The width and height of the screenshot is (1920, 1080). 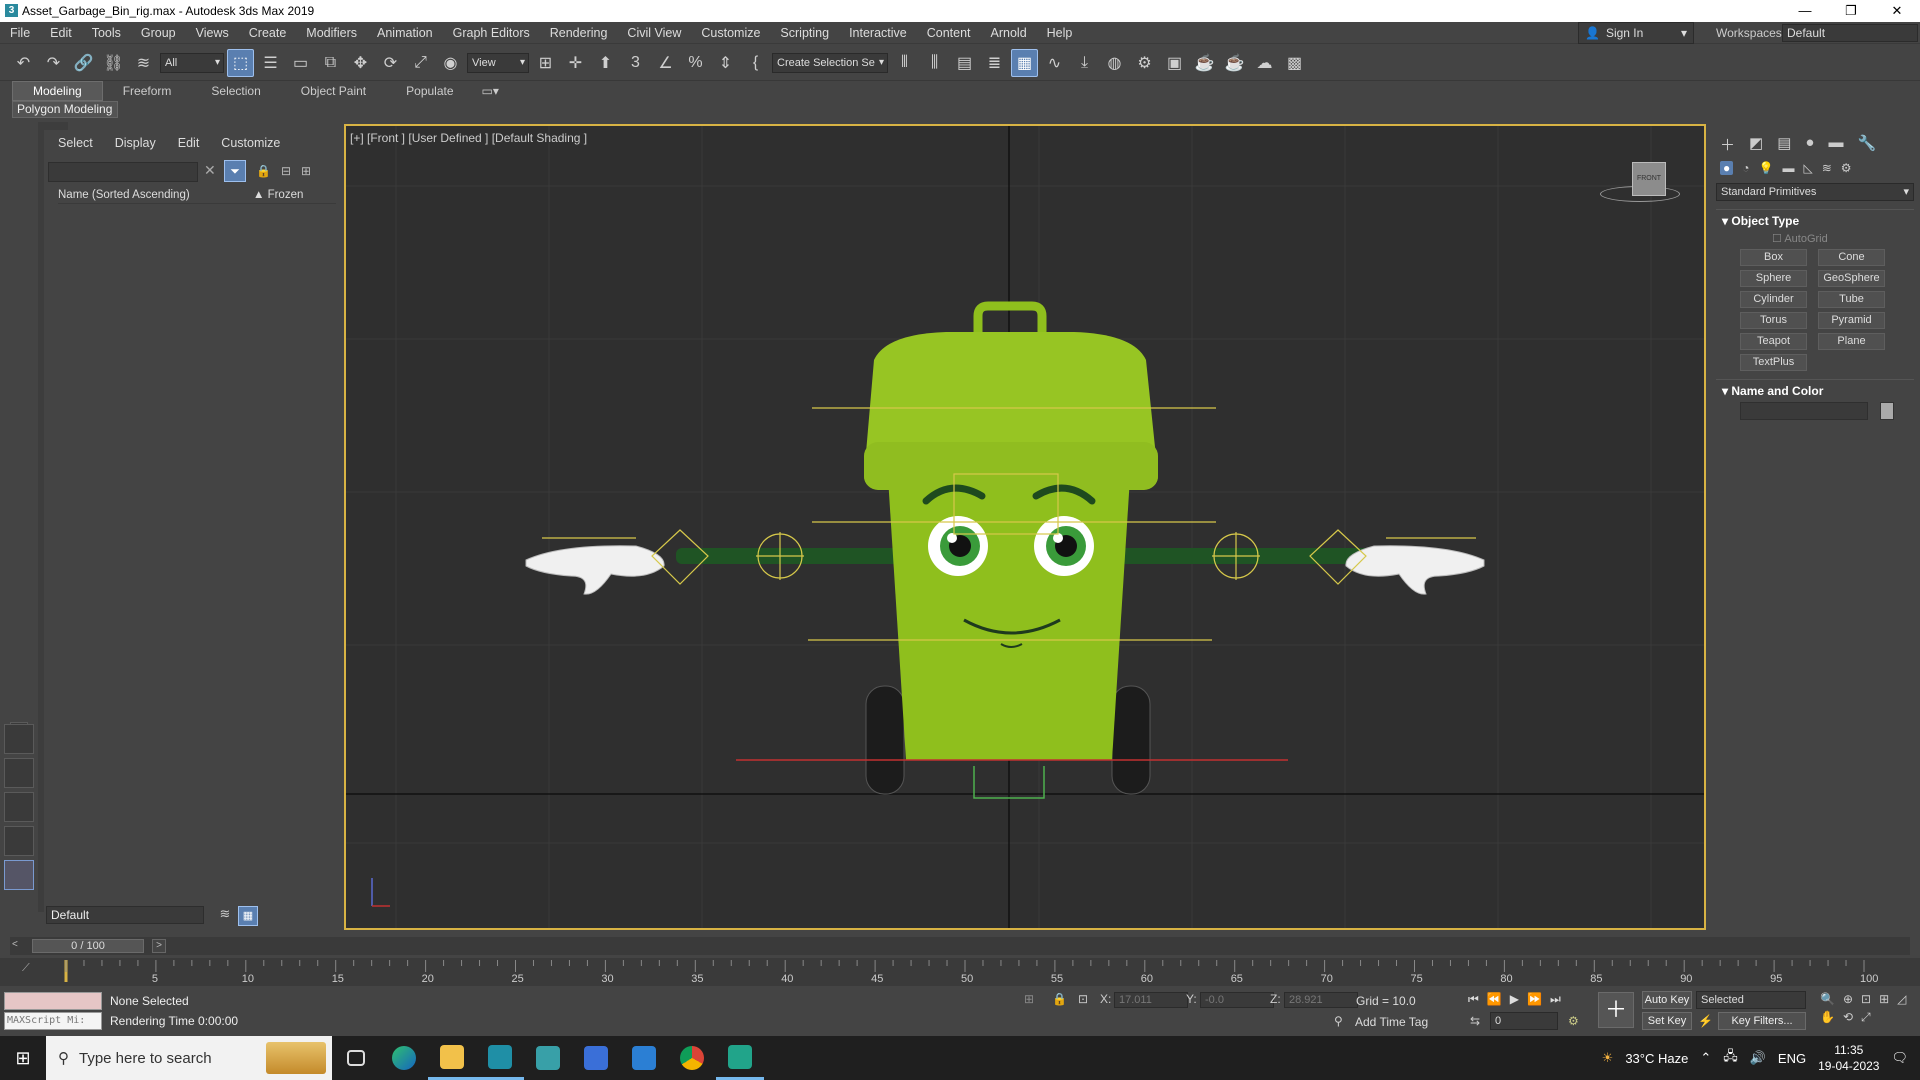 What do you see at coordinates (1850, 33) in the screenshot?
I see `workspace-dropdown: Default` at bounding box center [1850, 33].